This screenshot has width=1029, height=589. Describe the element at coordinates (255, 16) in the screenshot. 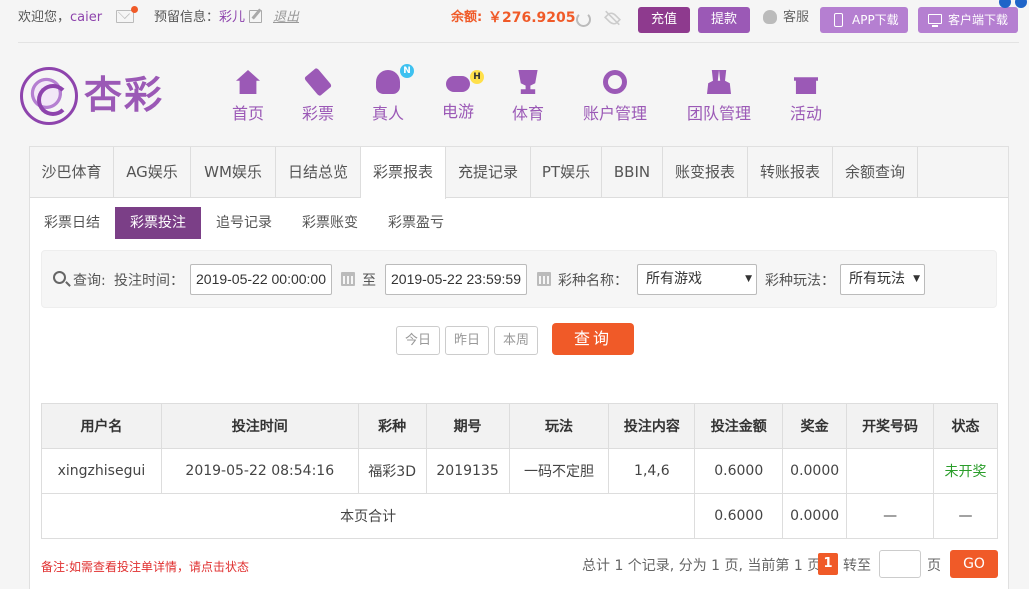

I see `edit-icon` at that location.